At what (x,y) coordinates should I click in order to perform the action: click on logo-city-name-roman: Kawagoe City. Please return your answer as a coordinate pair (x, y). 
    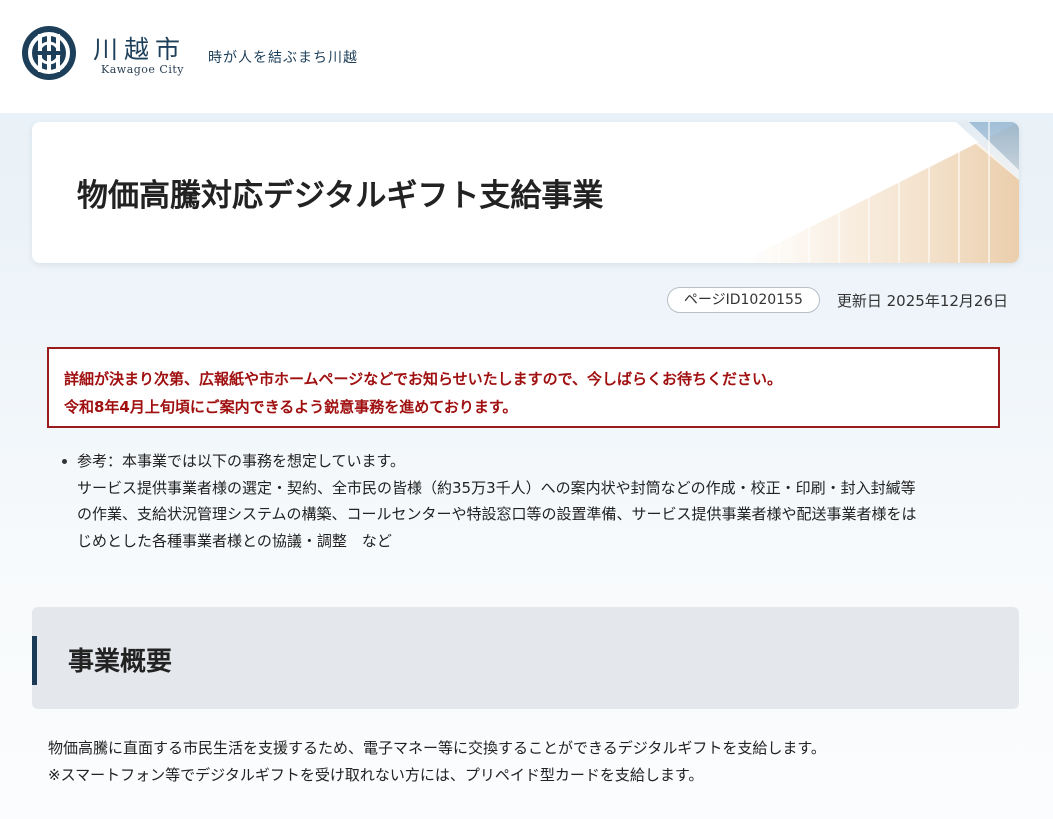
    Looking at the image, I should click on (142, 69).